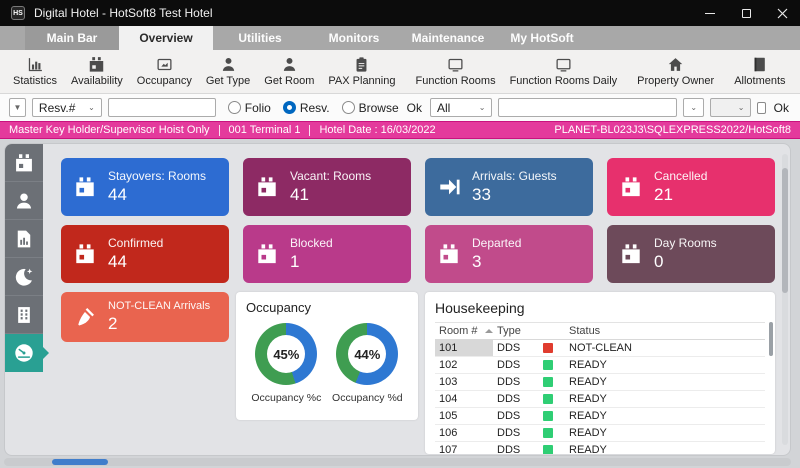 The image size is (800, 468). What do you see at coordinates (234, 107) in the screenshot?
I see `folio-radio` at bounding box center [234, 107].